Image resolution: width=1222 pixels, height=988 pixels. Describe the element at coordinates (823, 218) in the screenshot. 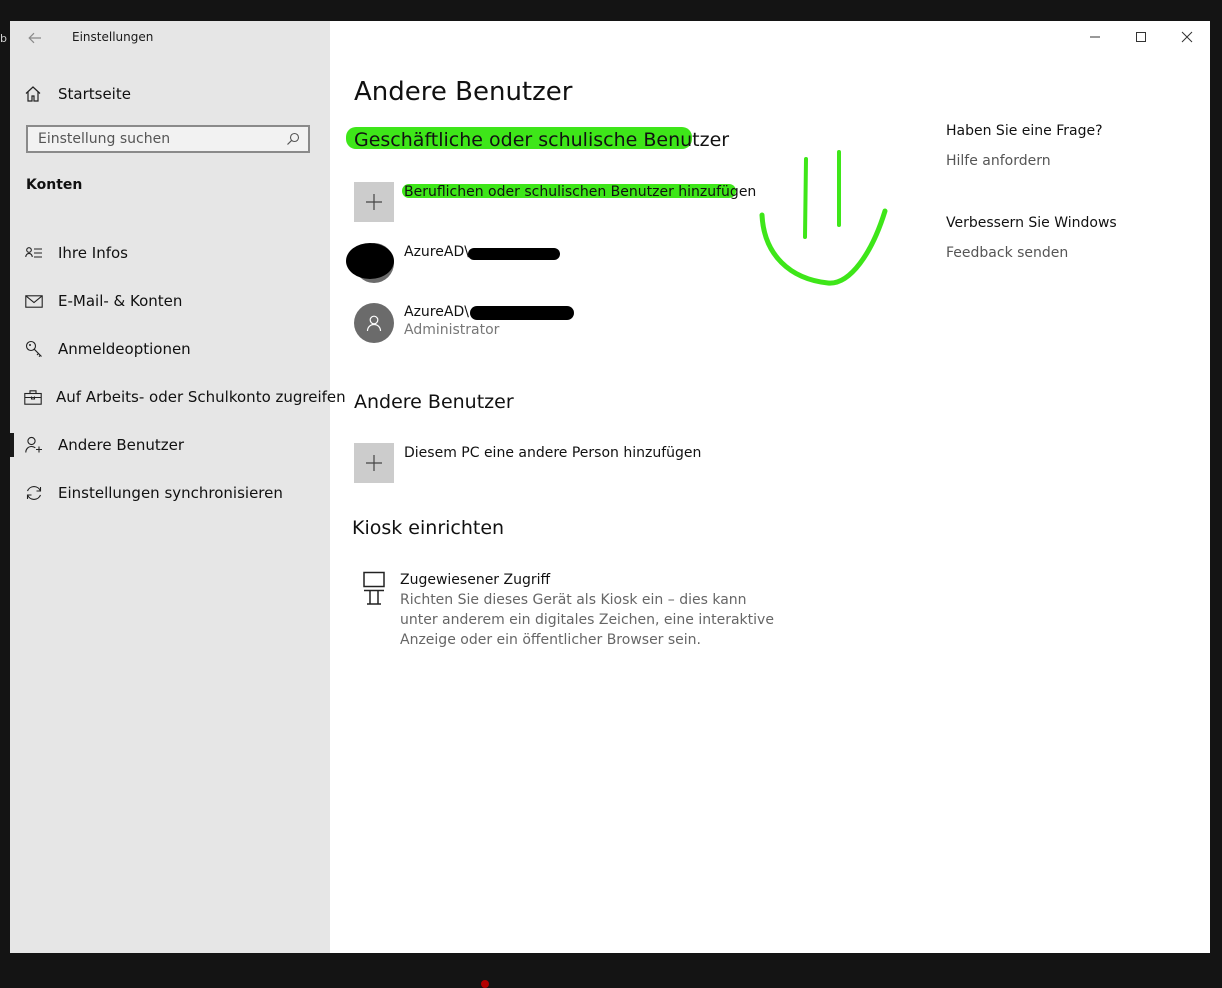

I see `smiley-doodle` at that location.